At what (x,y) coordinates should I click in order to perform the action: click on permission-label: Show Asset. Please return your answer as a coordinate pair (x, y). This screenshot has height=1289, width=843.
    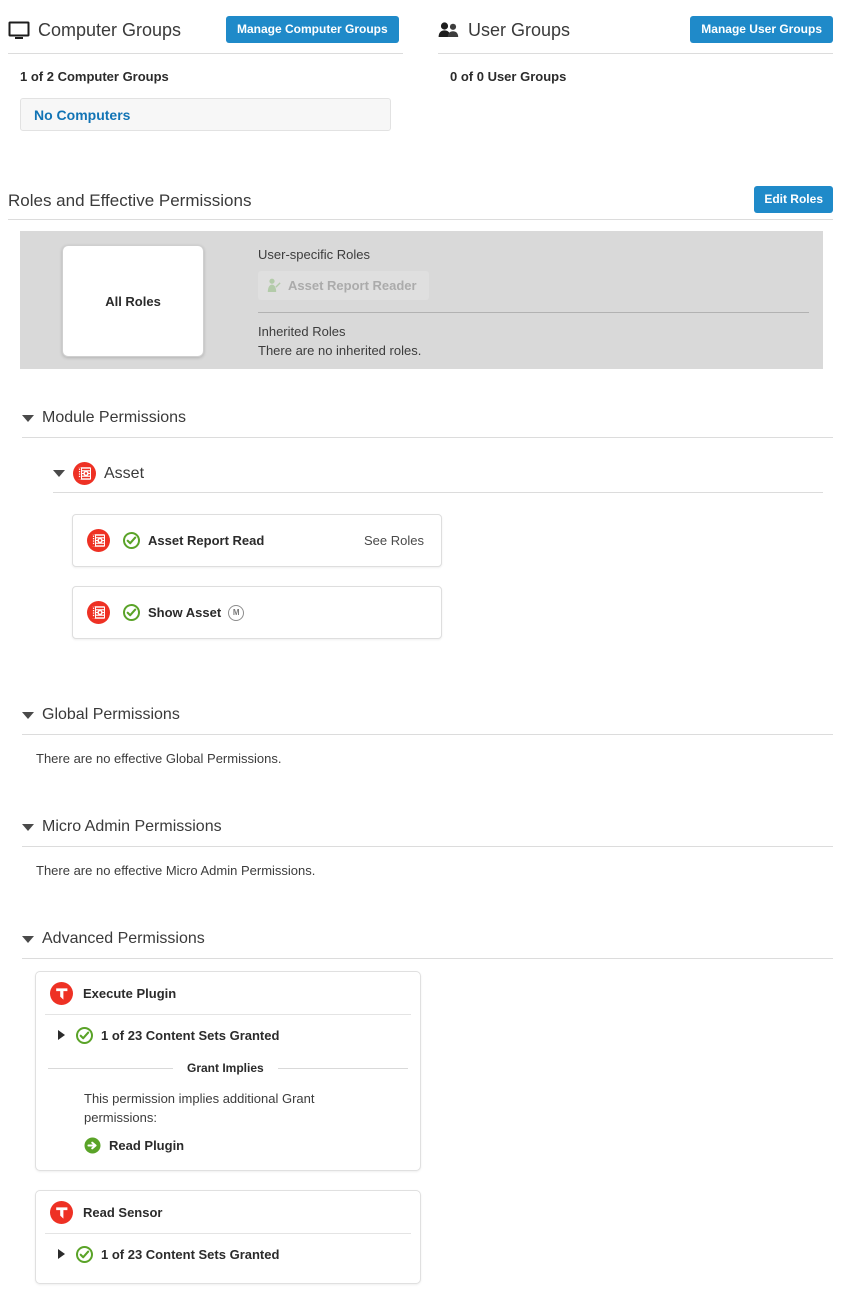
    Looking at the image, I should click on (185, 612).